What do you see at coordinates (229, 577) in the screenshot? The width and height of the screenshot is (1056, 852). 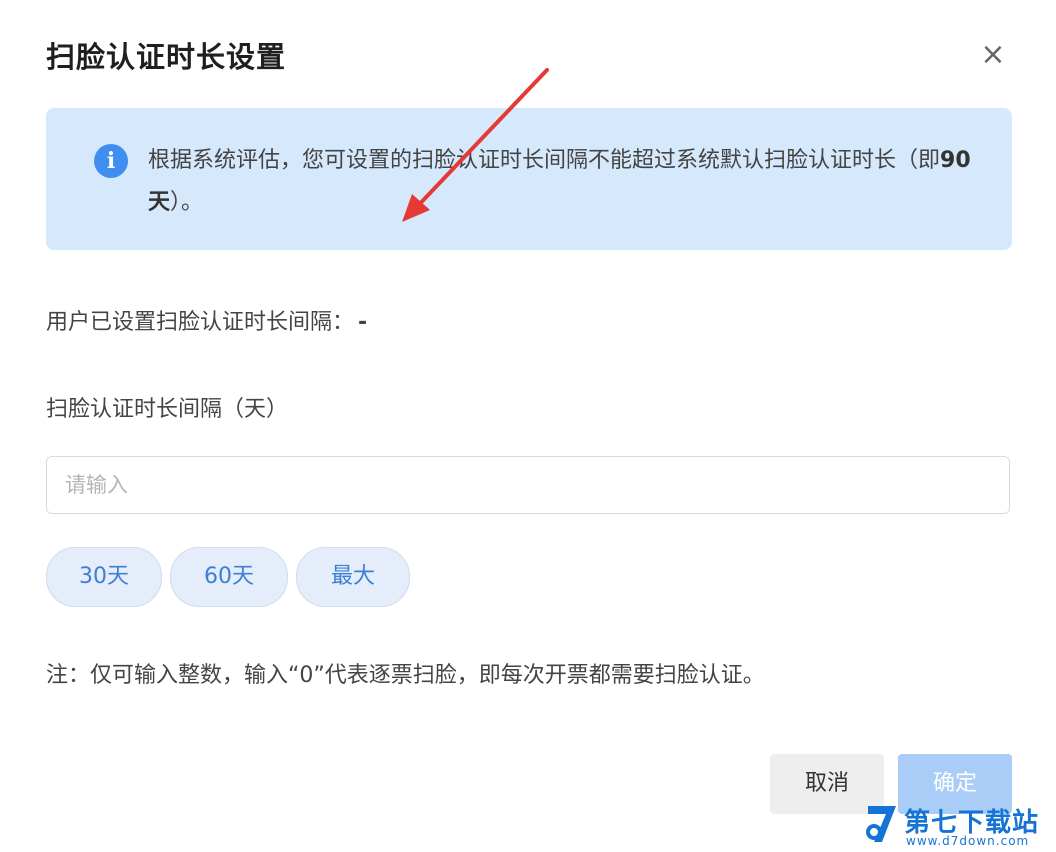 I see `preset-60-days-button: 60天` at bounding box center [229, 577].